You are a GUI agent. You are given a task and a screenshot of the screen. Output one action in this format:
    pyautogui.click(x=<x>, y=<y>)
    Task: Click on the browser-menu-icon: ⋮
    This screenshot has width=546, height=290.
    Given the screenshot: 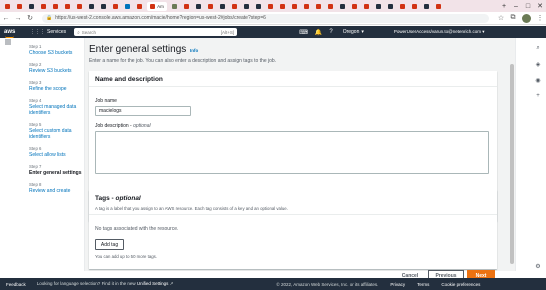 What is the action you would take?
    pyautogui.click(x=540, y=18)
    